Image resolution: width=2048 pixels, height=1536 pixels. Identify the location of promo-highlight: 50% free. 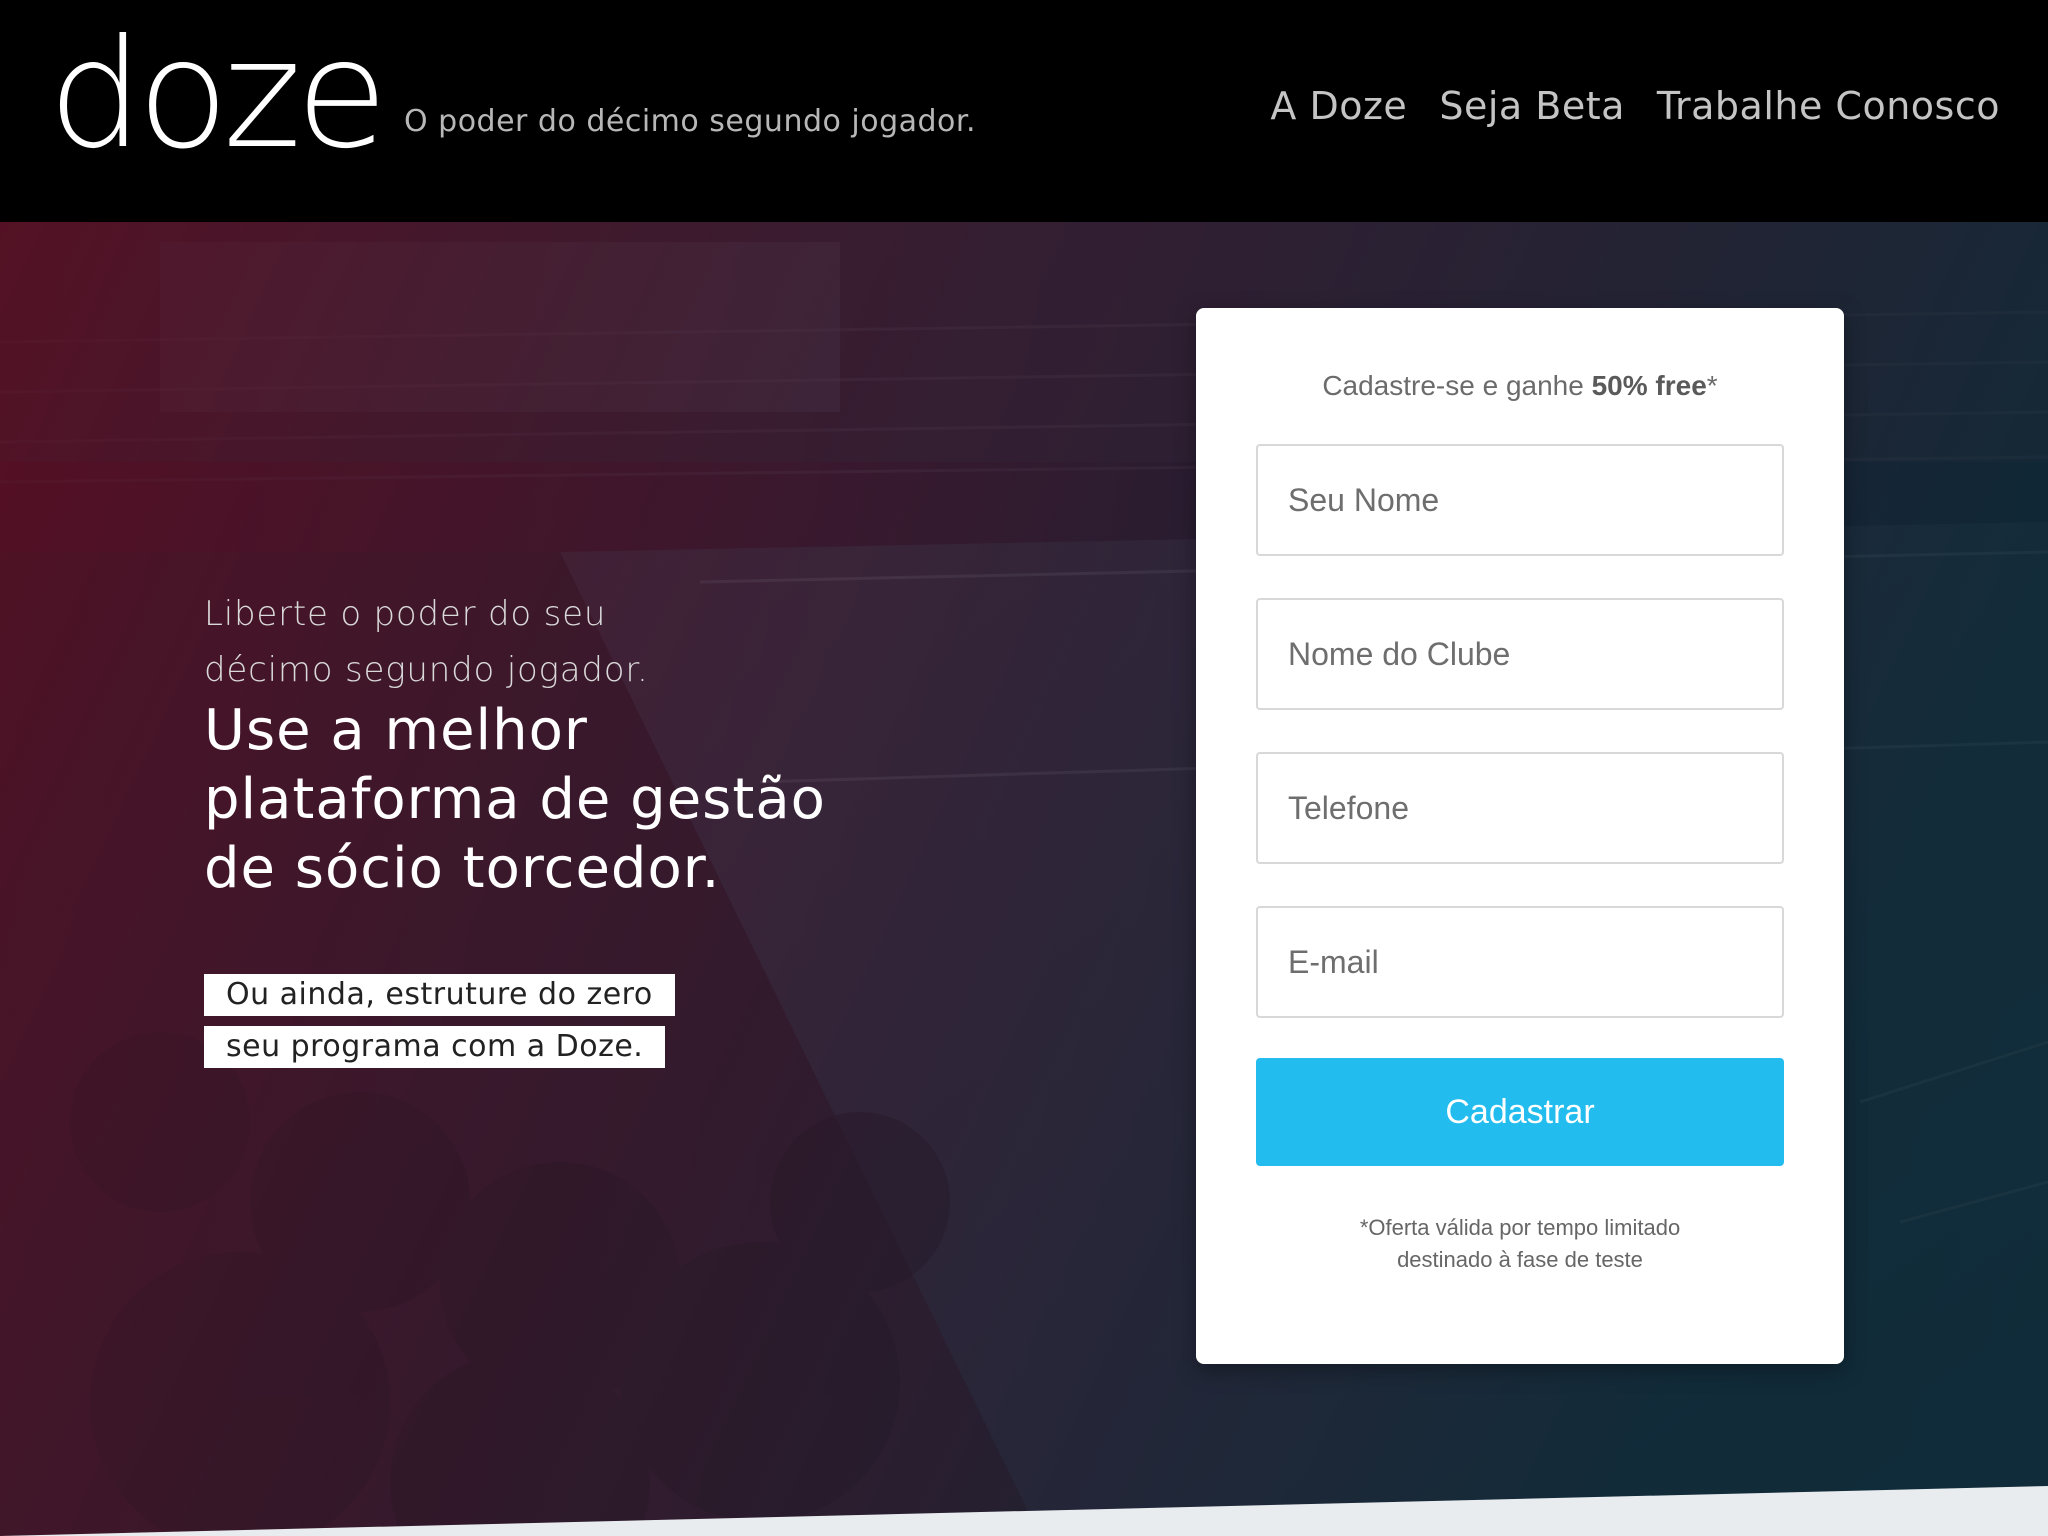
(1649, 385).